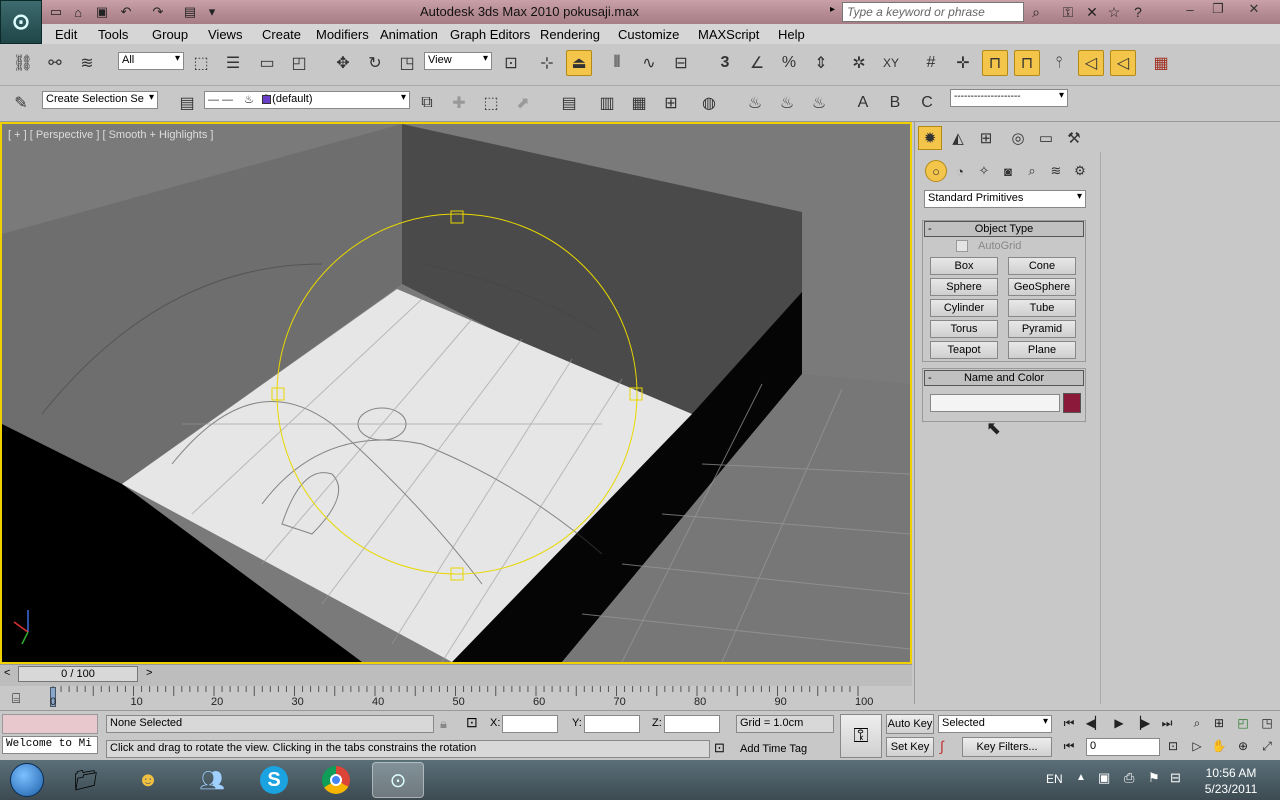 This screenshot has width=1280, height=800. What do you see at coordinates (307, 100) in the screenshot?
I see `layer-dropdown: 0 (default)` at bounding box center [307, 100].